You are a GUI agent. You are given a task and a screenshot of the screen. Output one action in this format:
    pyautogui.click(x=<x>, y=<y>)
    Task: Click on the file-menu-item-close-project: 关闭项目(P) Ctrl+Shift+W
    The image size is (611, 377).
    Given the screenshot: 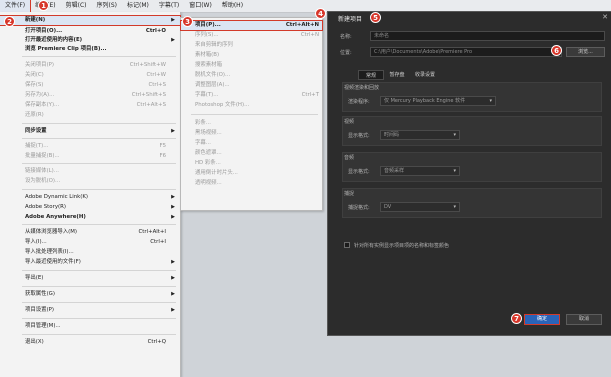 What is the action you would take?
    pyautogui.click(x=90, y=65)
    